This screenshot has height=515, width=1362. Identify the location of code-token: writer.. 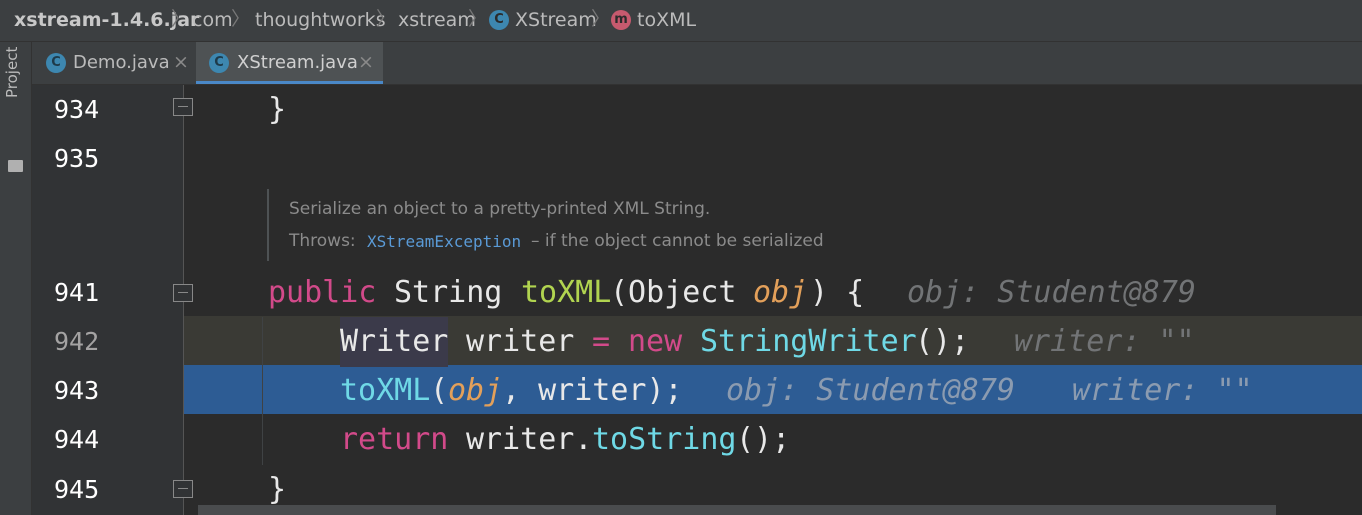
(529, 439).